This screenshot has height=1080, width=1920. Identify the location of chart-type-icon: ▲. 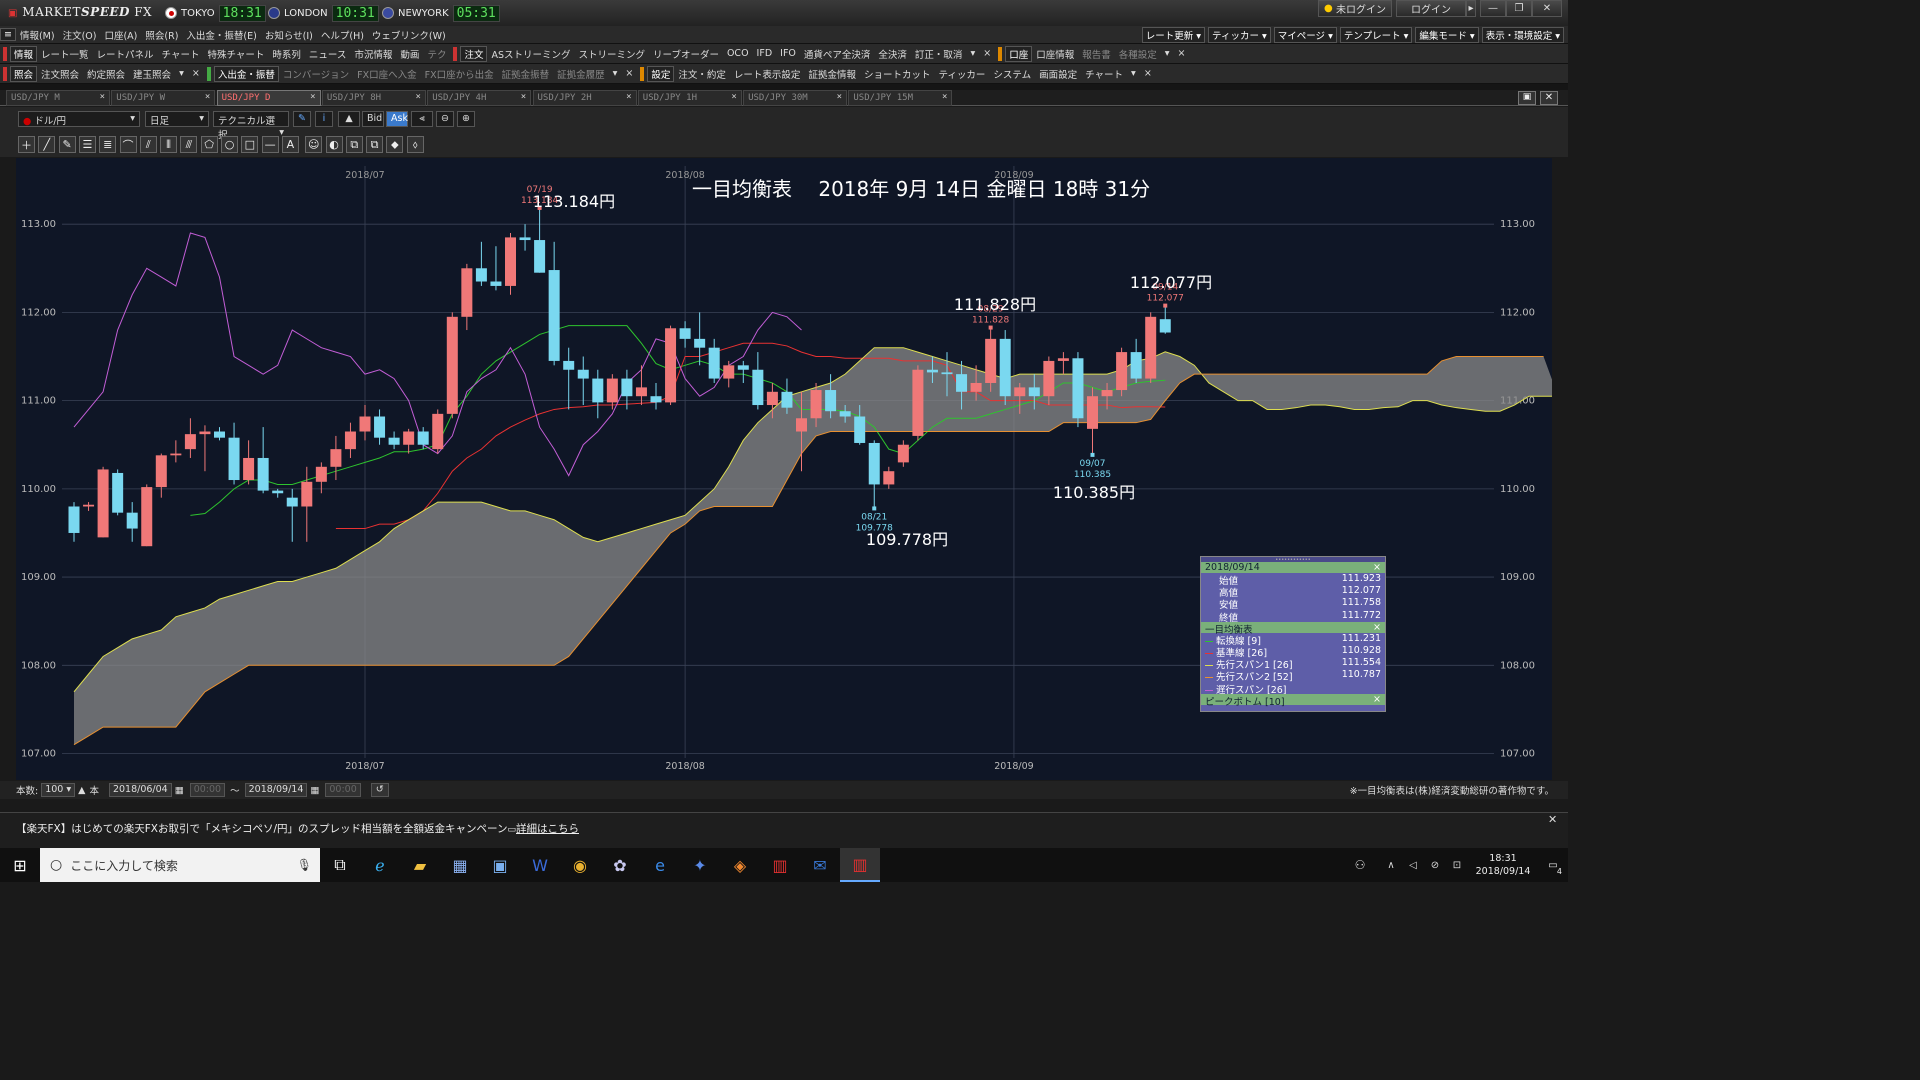
(349, 119).